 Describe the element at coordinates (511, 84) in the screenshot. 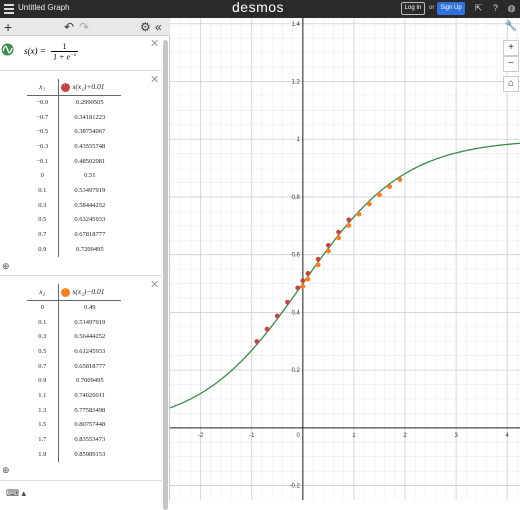

I see `home-icon: ⌂` at that location.